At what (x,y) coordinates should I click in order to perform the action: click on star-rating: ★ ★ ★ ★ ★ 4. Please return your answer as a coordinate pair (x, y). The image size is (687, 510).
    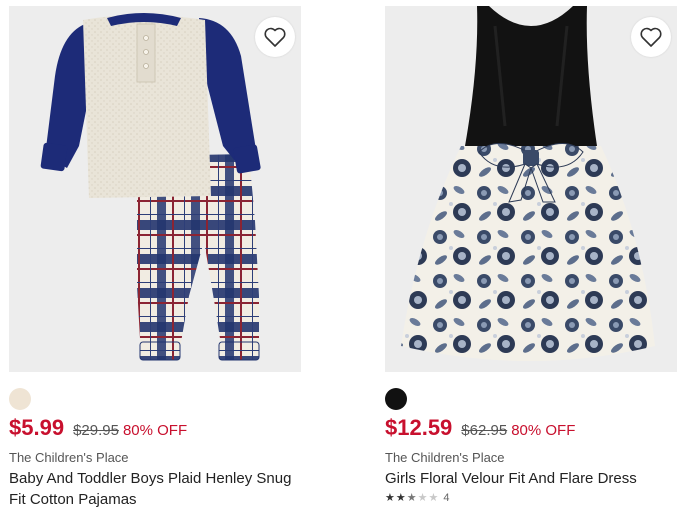
    Looking at the image, I should click on (417, 498).